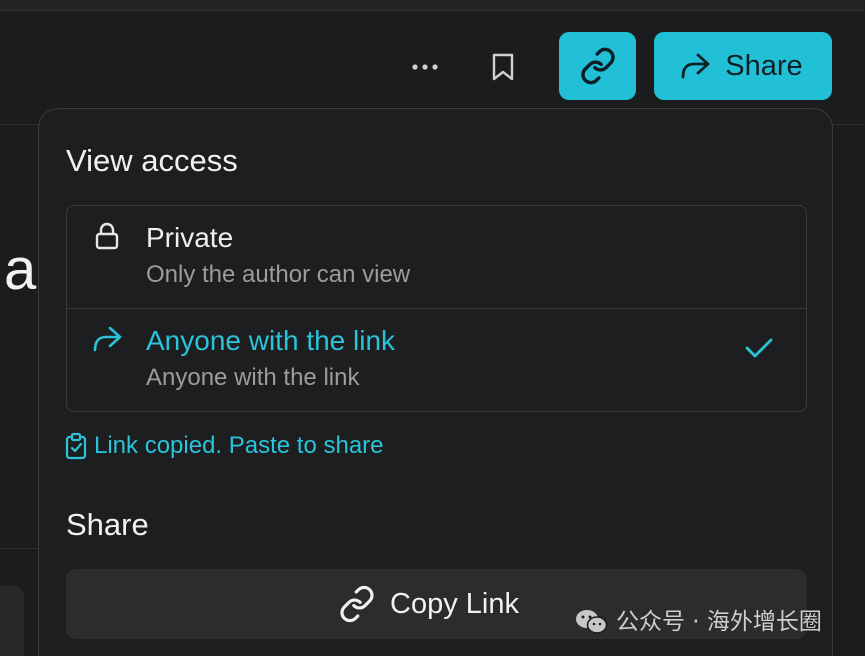 This screenshot has width=865, height=656. I want to click on lock-icon, so click(107, 236).